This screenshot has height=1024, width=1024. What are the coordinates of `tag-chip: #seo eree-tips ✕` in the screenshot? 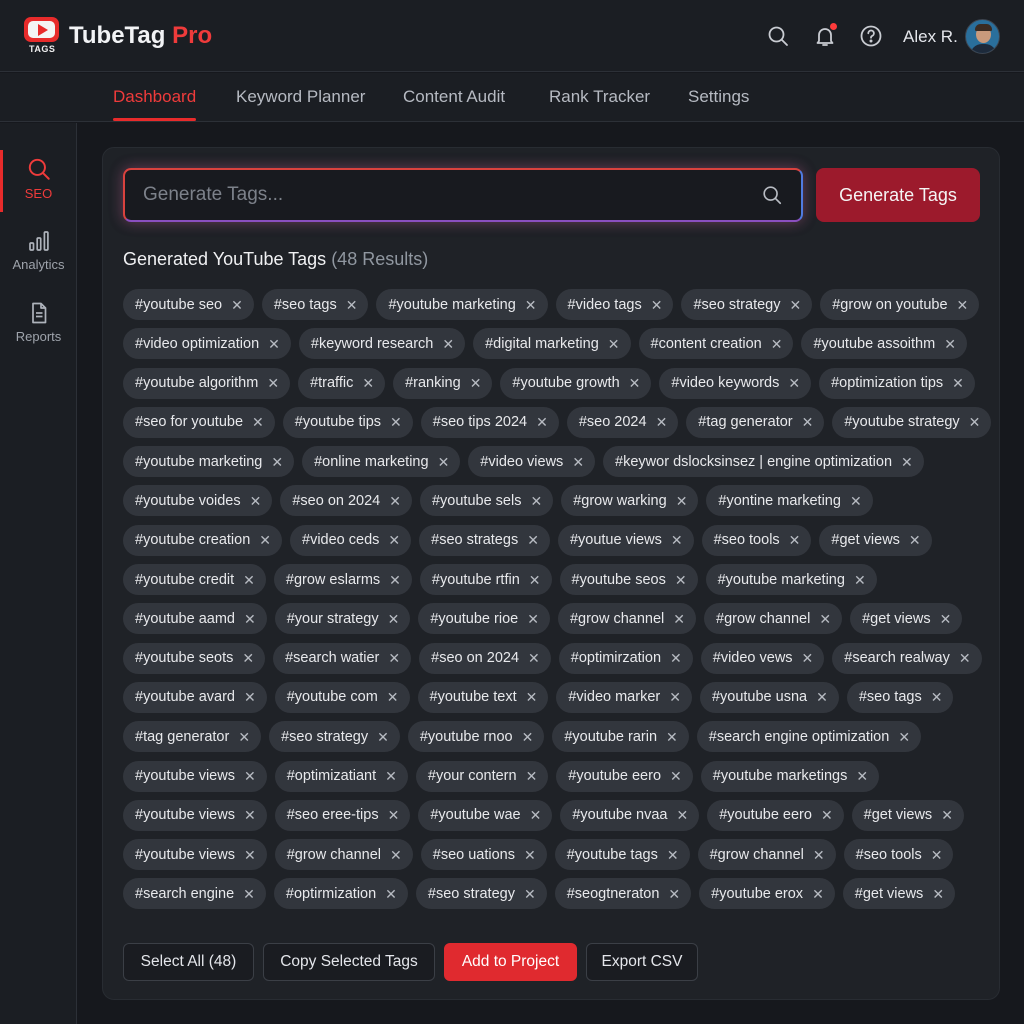 It's located at (342, 815).